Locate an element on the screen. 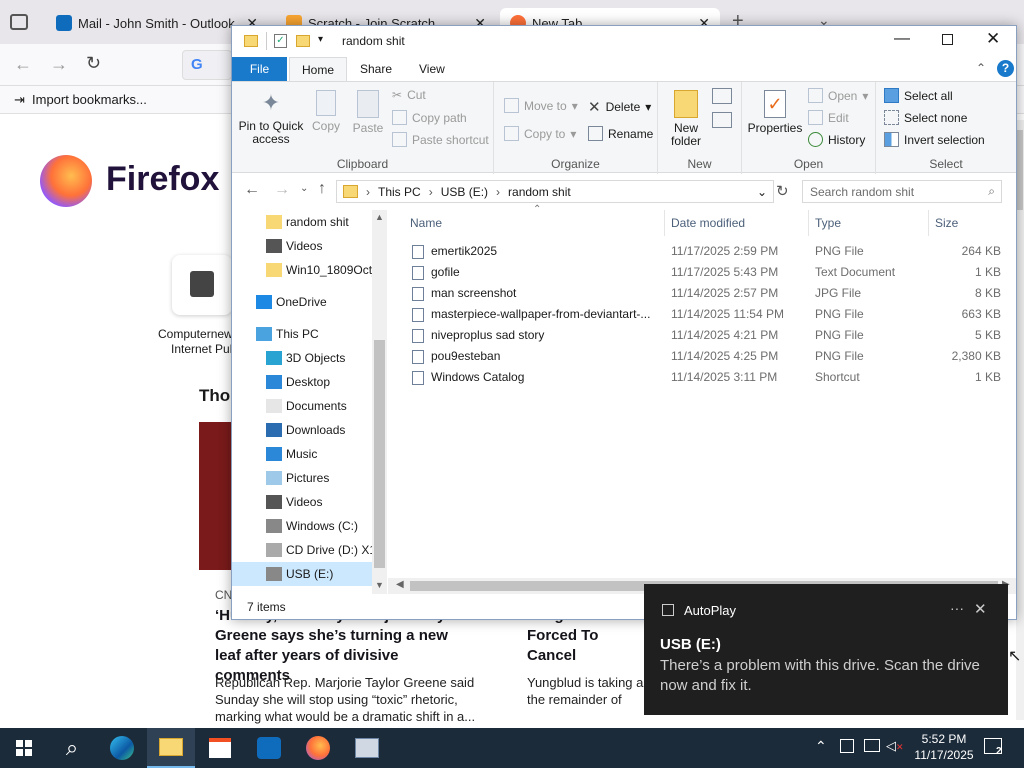  edge-icon is located at coordinates (122, 748).